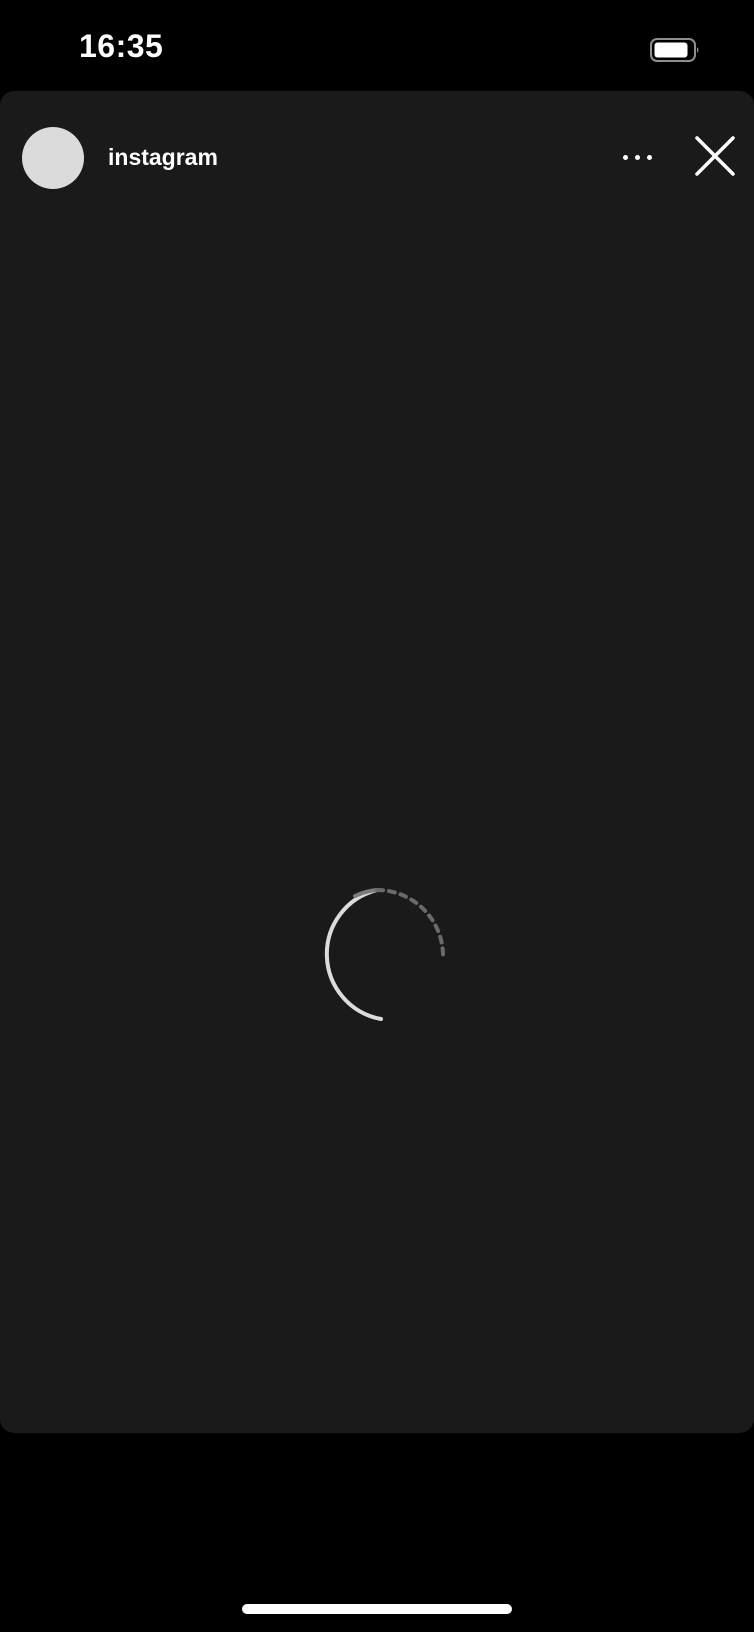 The image size is (754, 1632). Describe the element at coordinates (625, 157) in the screenshot. I see `more-horizontal-icon` at that location.